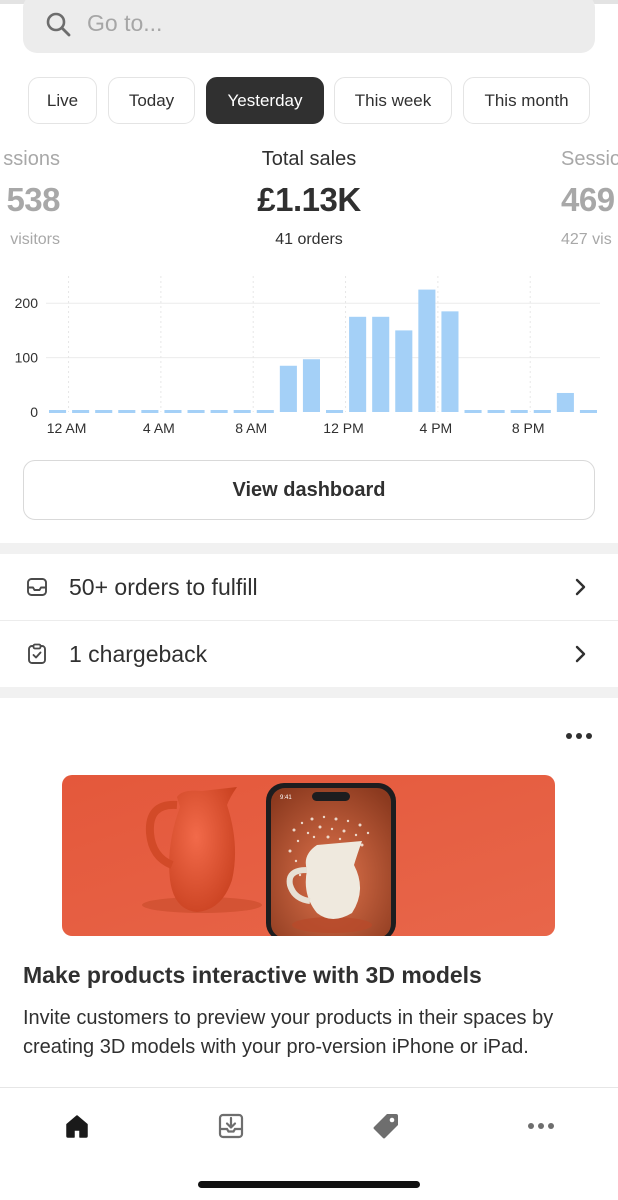 Image resolution: width=618 pixels, height=1200 pixels. Describe the element at coordinates (528, 428) in the screenshot. I see `chart-x-tick-label: 8 PM` at that location.